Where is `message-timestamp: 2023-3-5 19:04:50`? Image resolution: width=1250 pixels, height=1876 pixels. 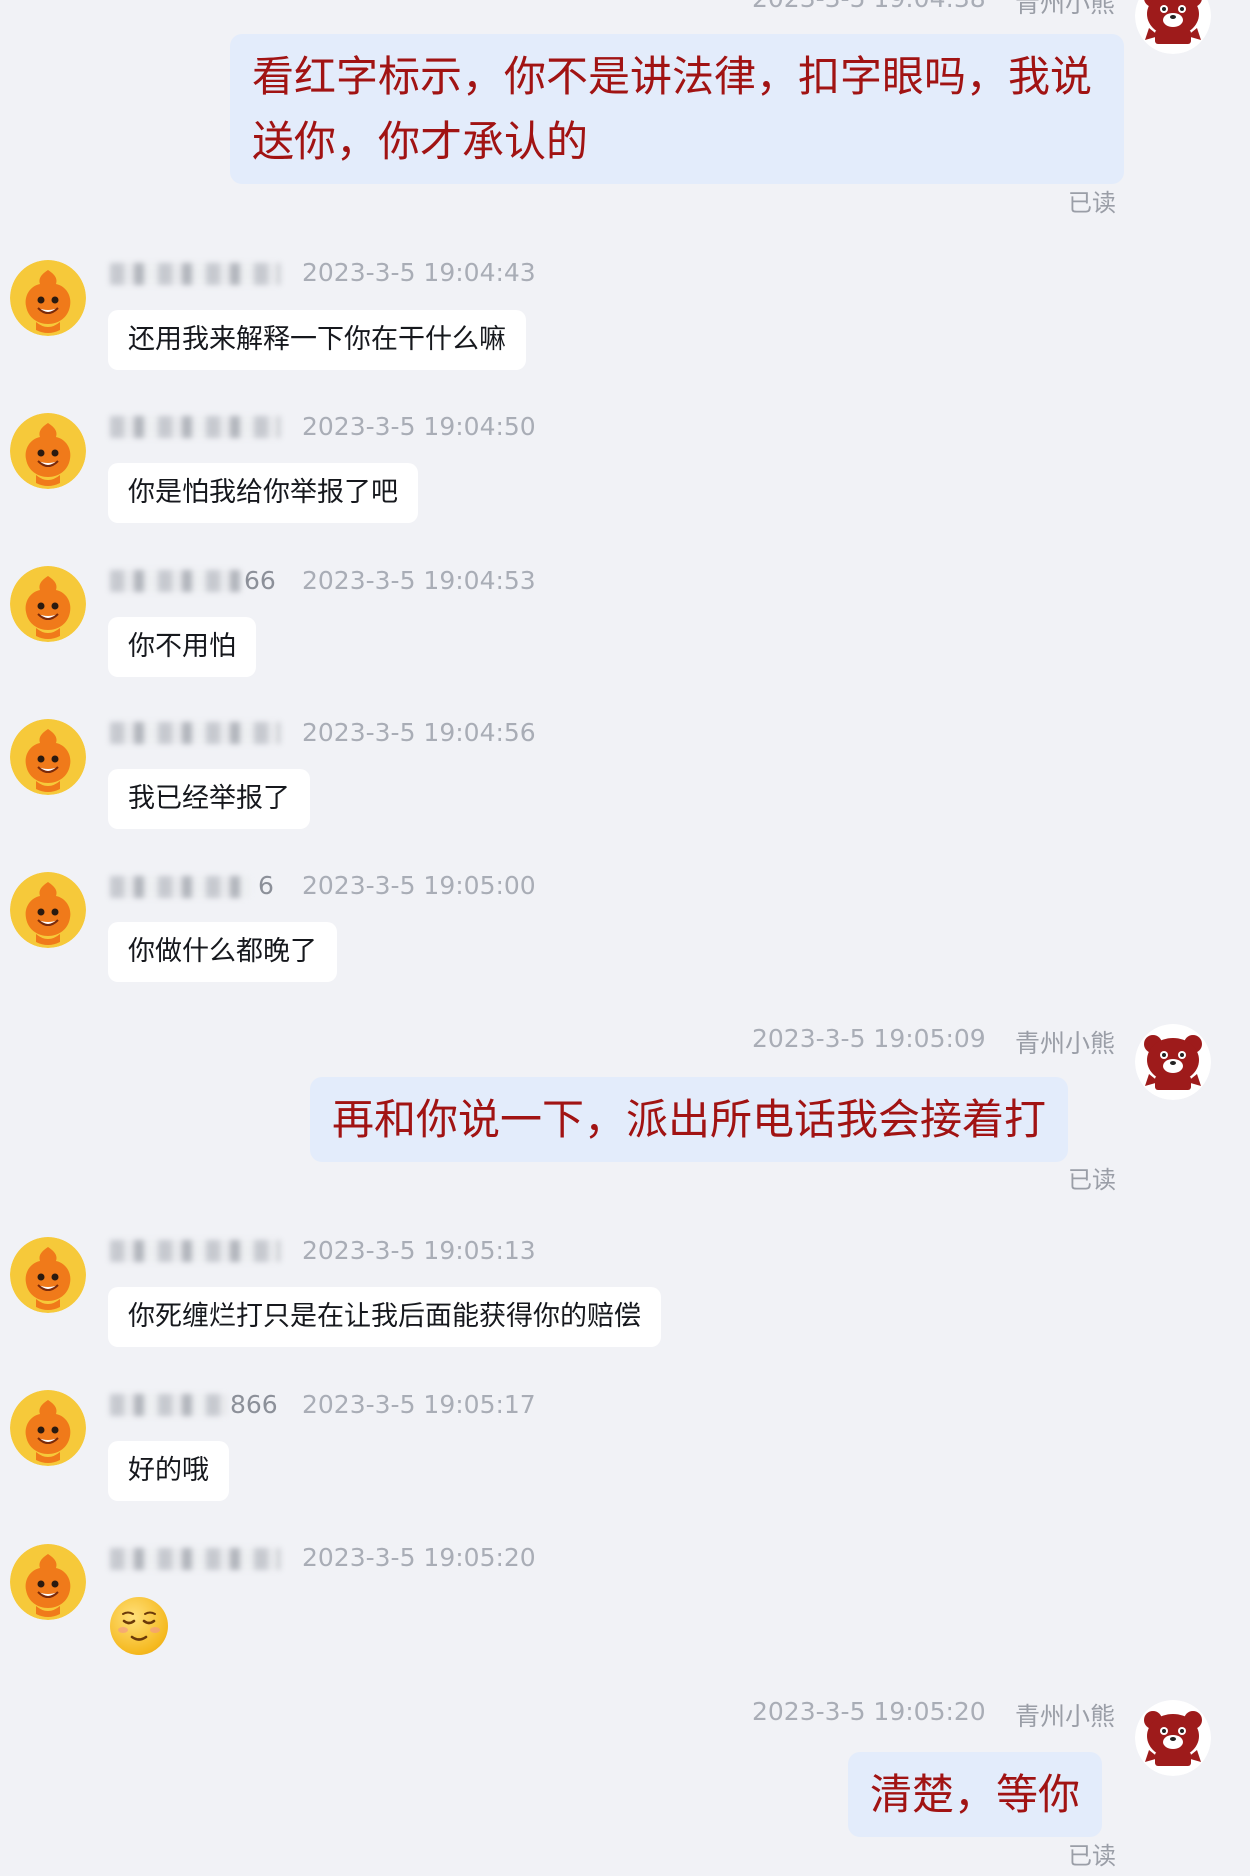
message-timestamp: 2023-3-5 19:04:50 is located at coordinates (419, 426).